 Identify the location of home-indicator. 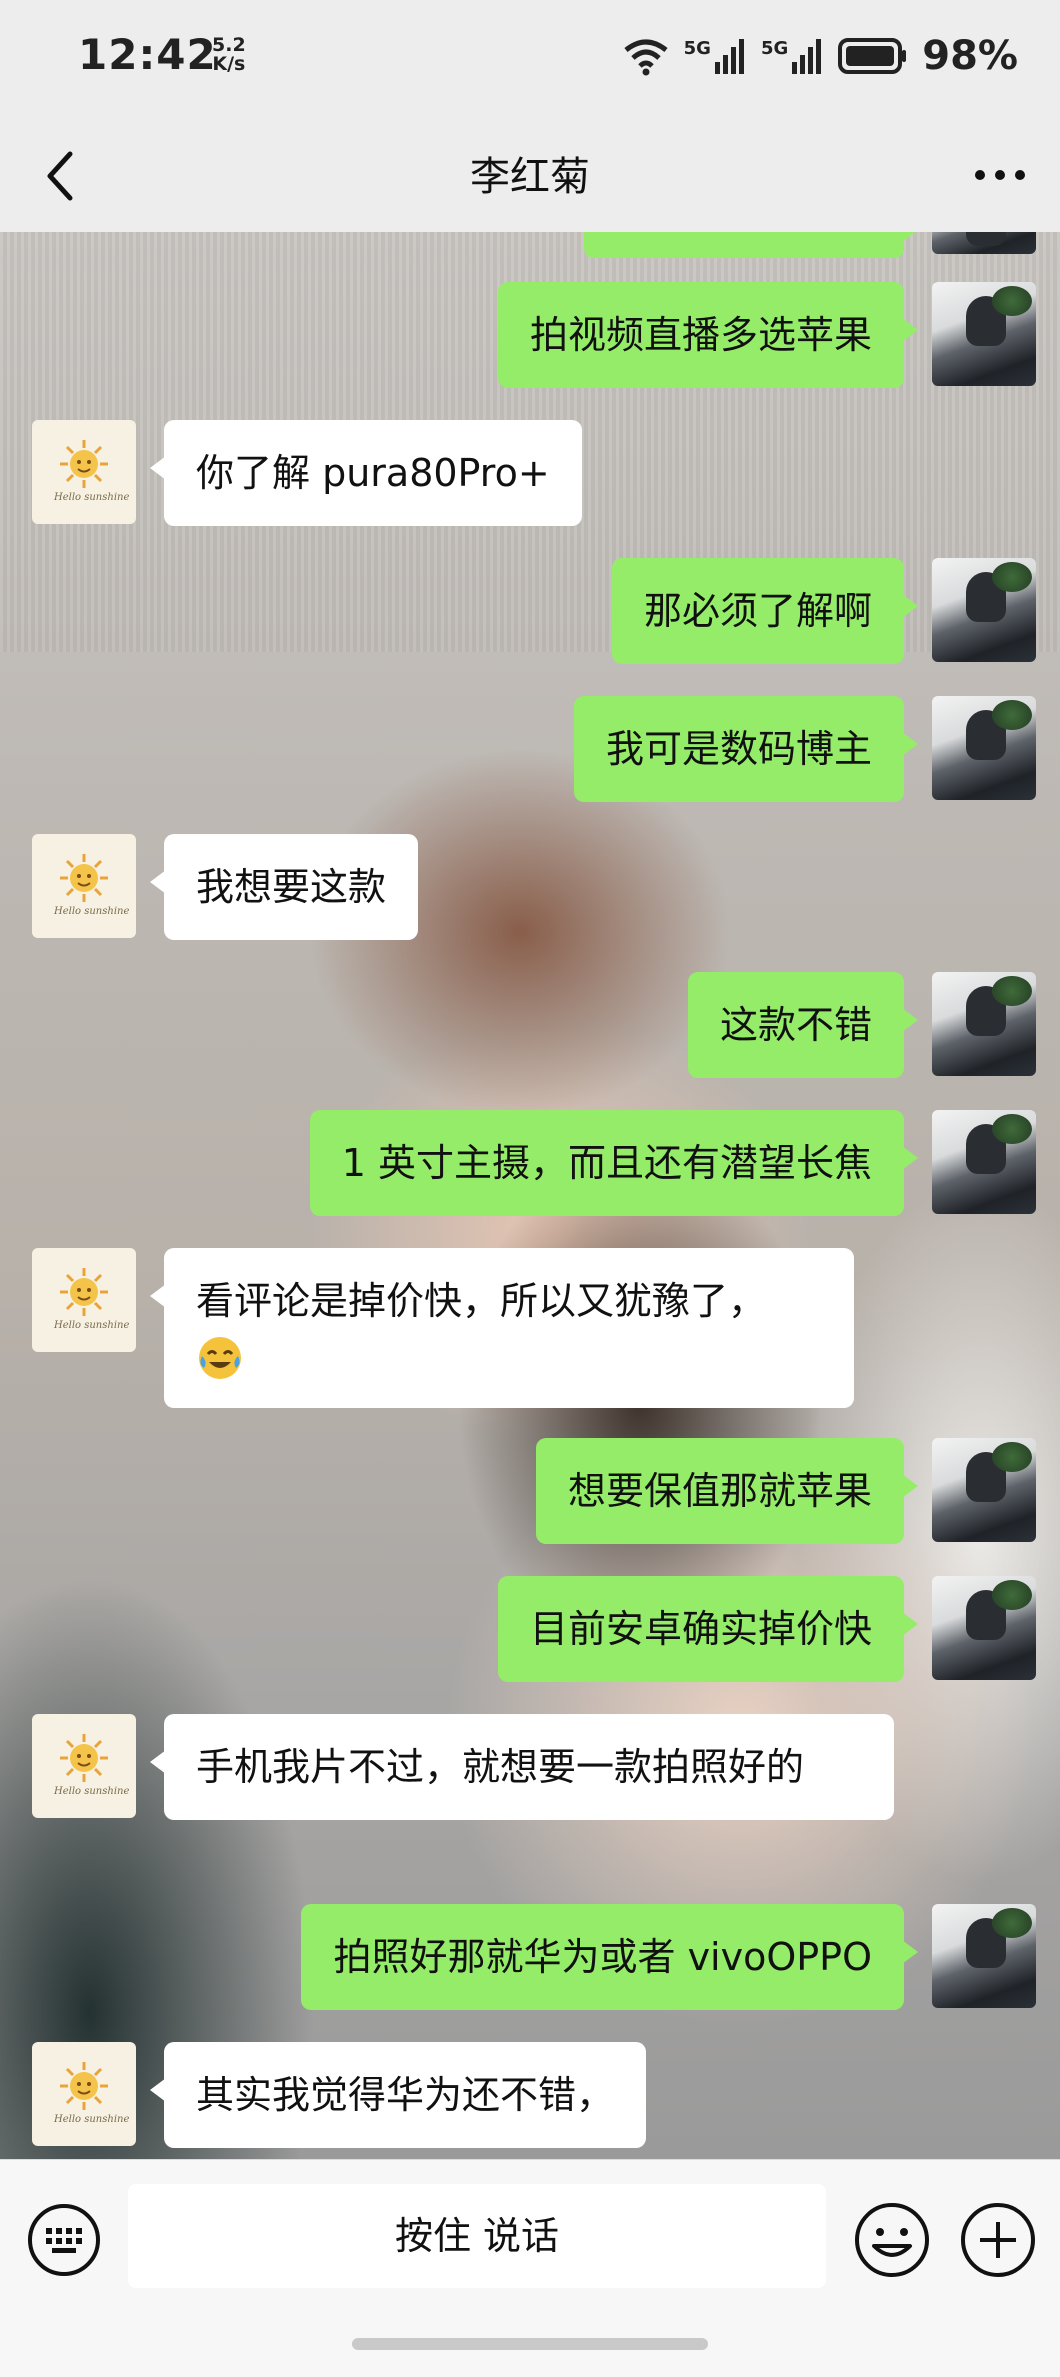
(530, 2344).